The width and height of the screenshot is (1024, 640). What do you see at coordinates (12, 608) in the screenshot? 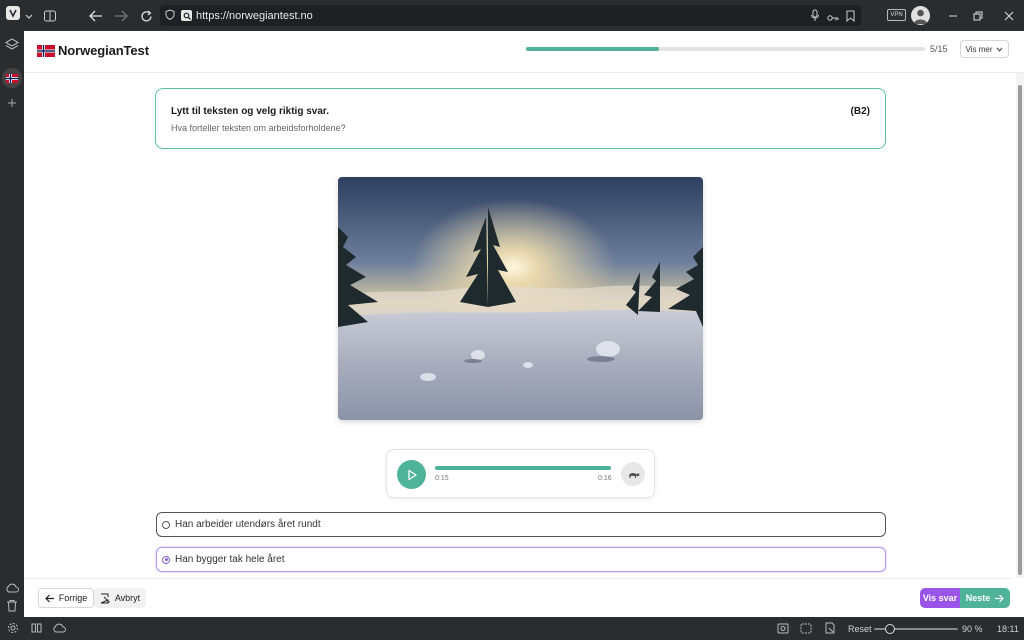
I see `trash-icon` at bounding box center [12, 608].